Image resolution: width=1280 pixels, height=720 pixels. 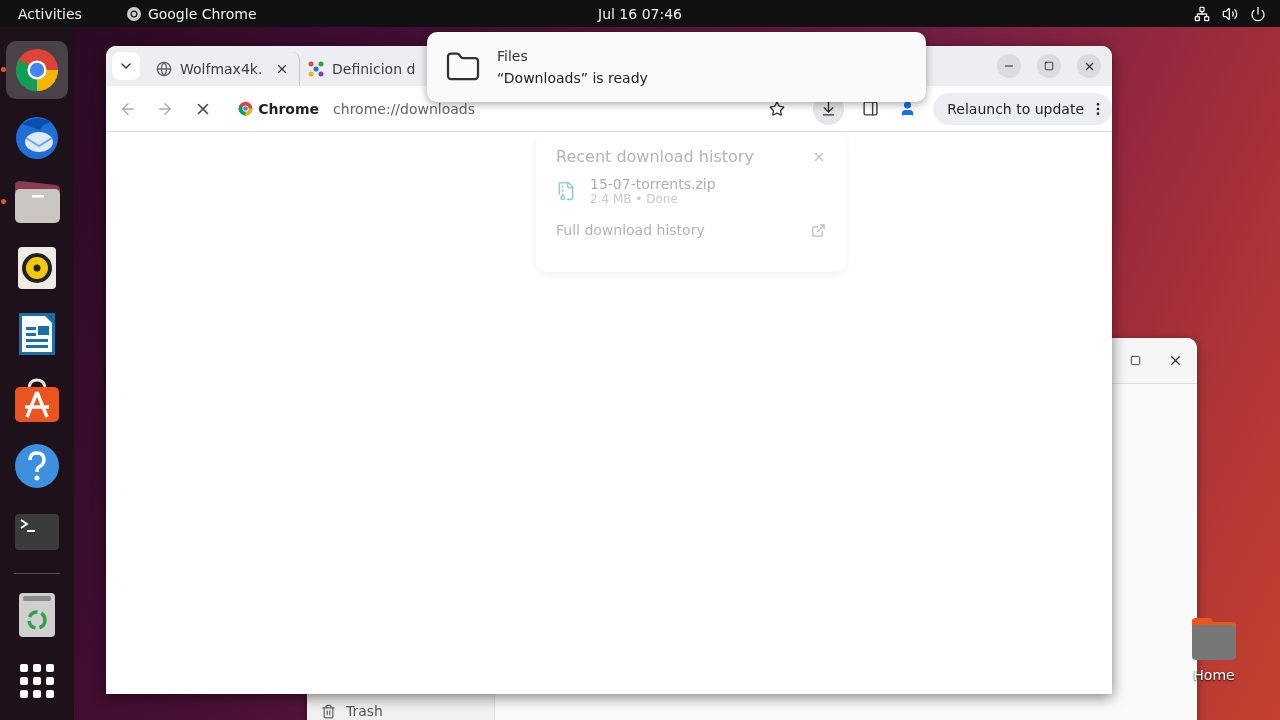 What do you see at coordinates (202, 13) in the screenshot?
I see `app-menu: Google Chrome` at bounding box center [202, 13].